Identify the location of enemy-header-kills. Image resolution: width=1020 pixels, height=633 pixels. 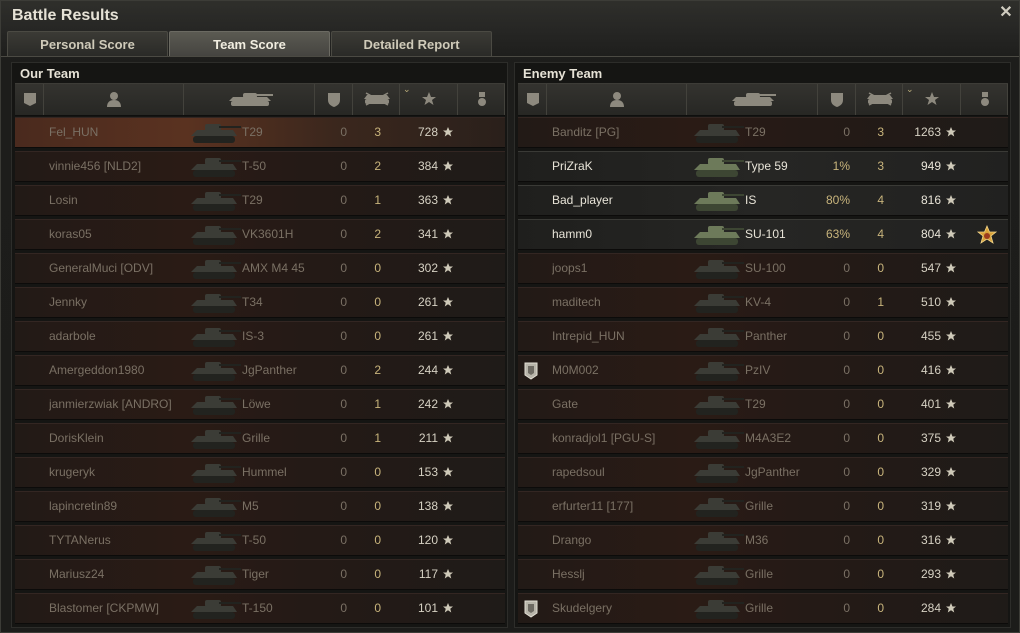
(879, 99).